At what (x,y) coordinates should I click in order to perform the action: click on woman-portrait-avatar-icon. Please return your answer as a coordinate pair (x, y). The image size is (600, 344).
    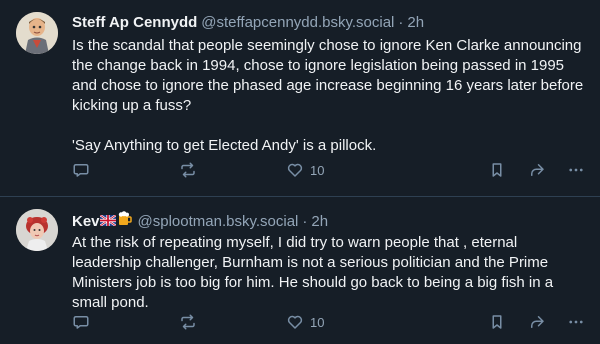
    Looking at the image, I should click on (37, 230).